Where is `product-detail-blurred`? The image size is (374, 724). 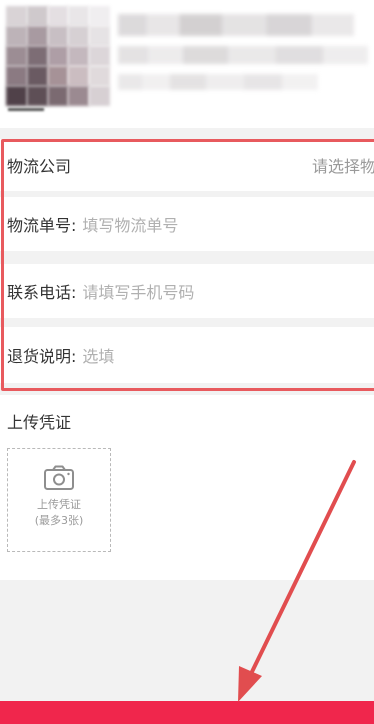
product-detail-blurred is located at coordinates (243, 55).